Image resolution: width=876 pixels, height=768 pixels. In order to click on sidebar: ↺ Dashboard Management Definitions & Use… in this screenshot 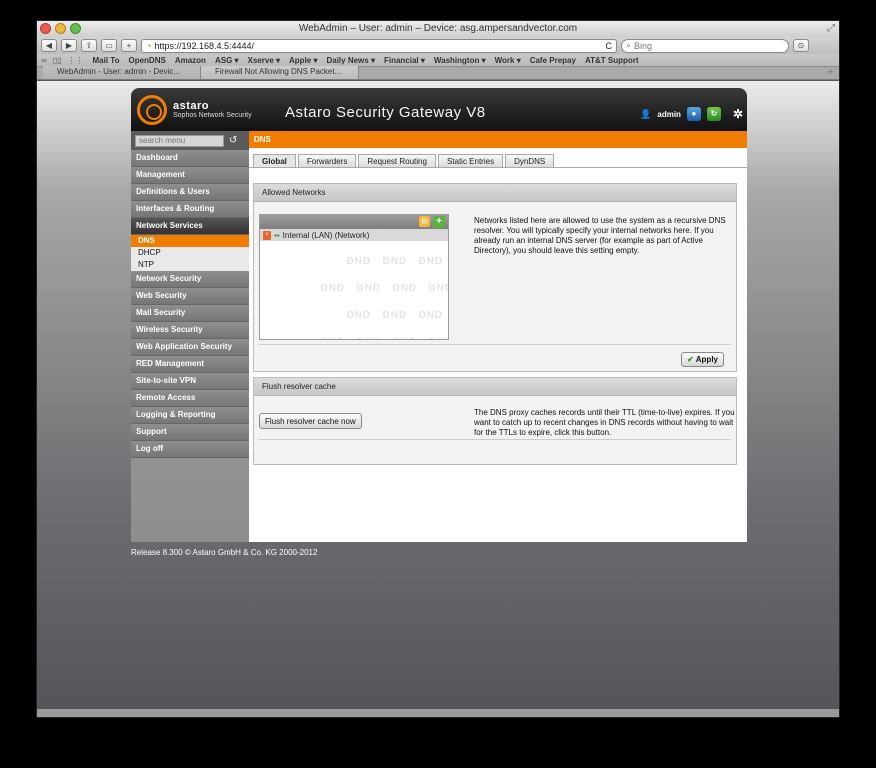, I will do `click(190, 336)`.